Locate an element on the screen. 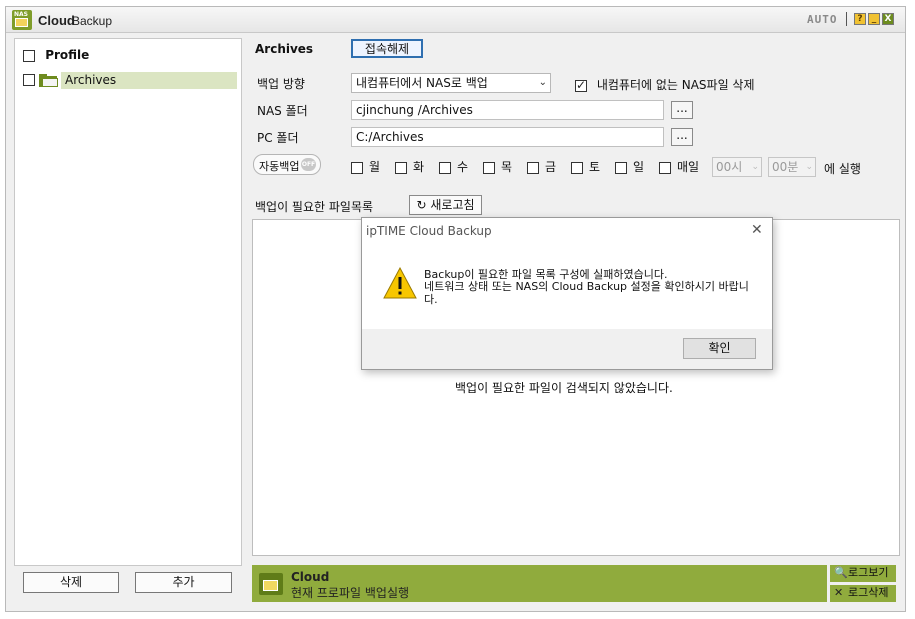 The image size is (915, 619). minute-select: 00분 ⌄ is located at coordinates (792, 167).